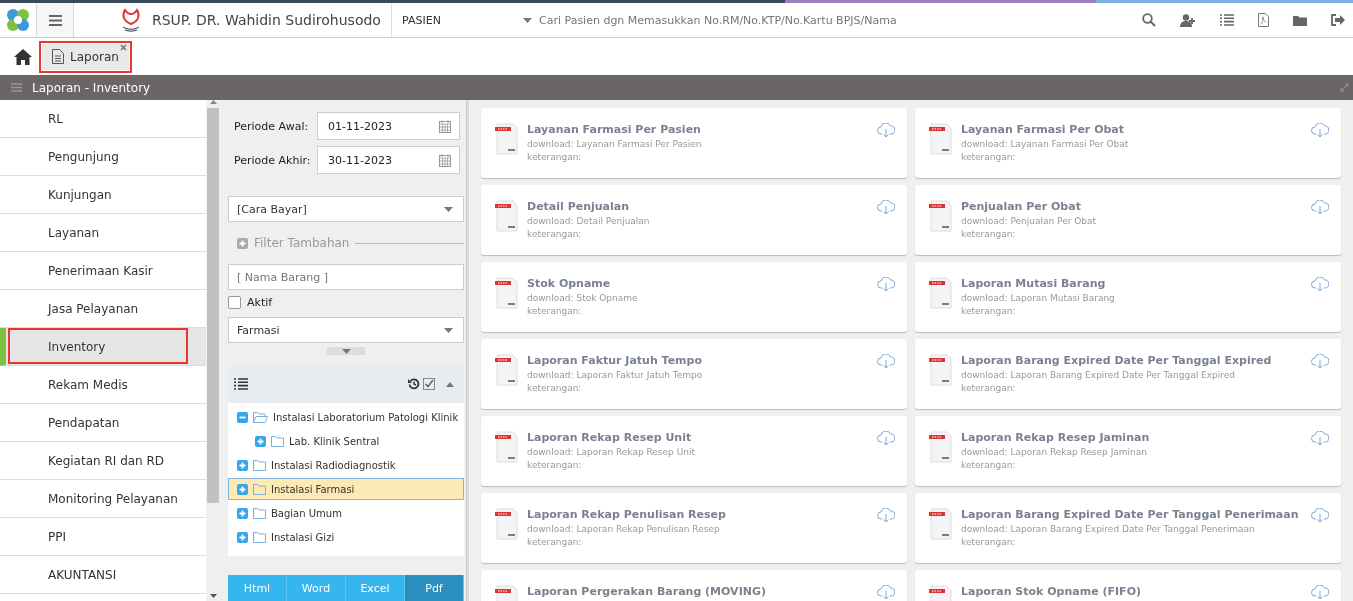 Image resolution: width=1353 pixels, height=601 pixels. I want to click on collapse-toggle, so click(346, 351).